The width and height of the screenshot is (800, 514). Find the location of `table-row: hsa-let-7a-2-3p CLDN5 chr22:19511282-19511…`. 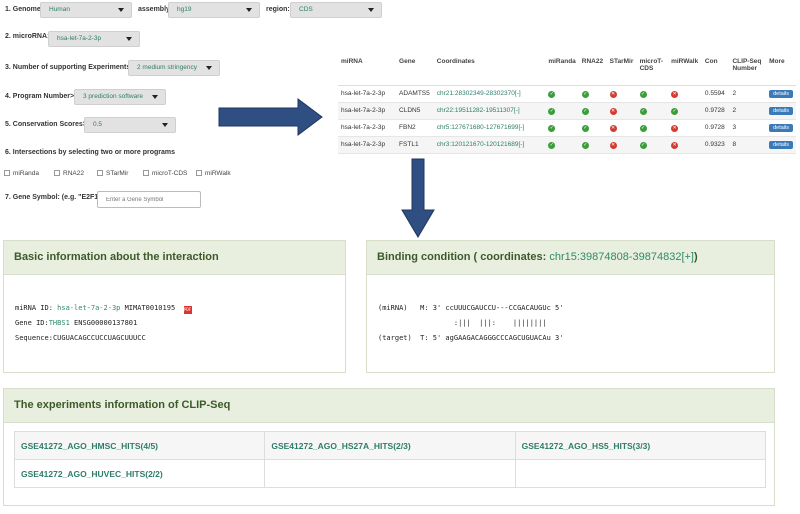

table-row: hsa-let-7a-2-3p CLDN5 chr22:19511282-19511… is located at coordinates (567, 111).